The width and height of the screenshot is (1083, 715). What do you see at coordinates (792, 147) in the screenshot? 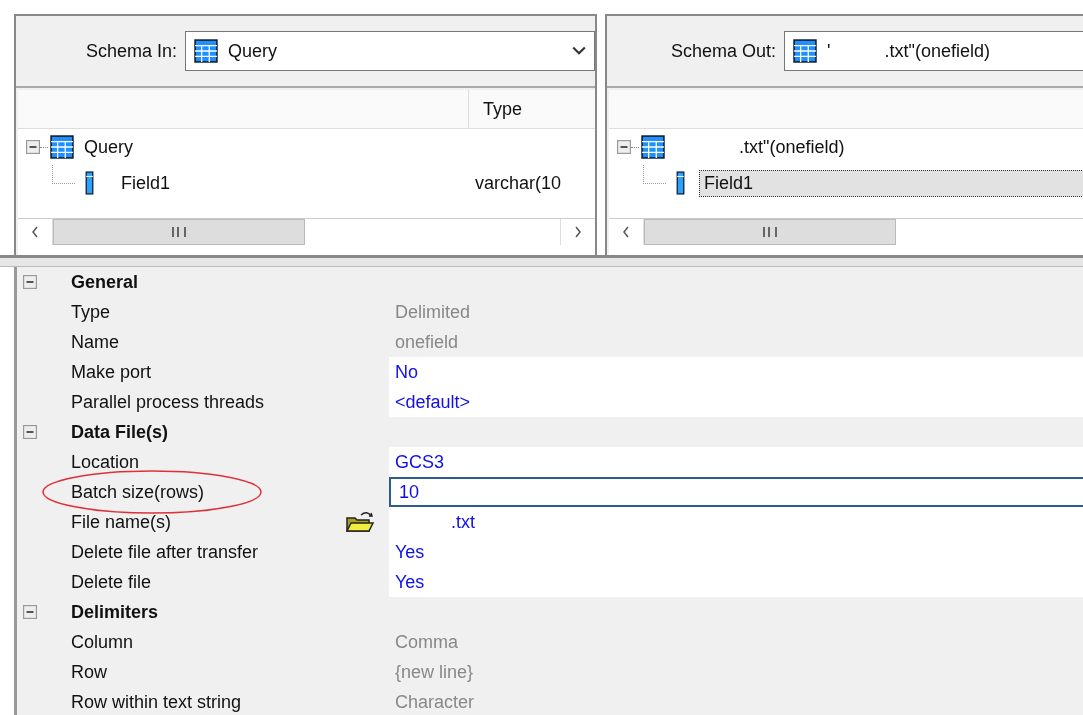
I see `tree-node: .txt"(onefield)` at bounding box center [792, 147].